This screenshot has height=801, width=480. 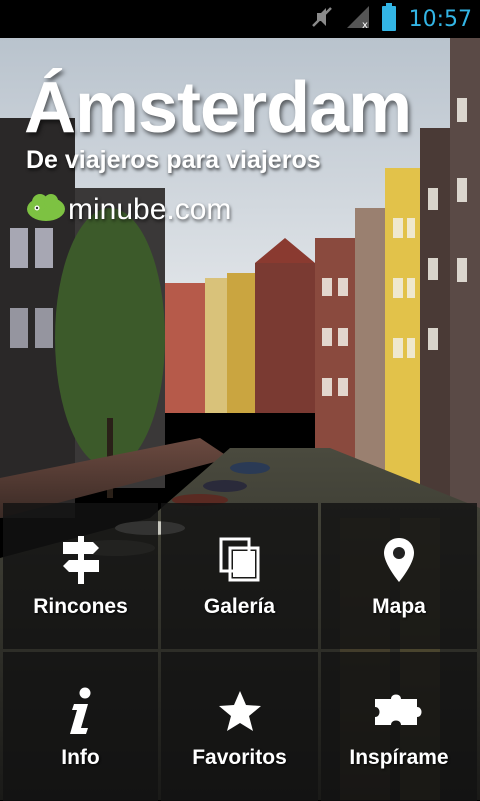 I want to click on signal-icon: x, so click(x=358, y=19).